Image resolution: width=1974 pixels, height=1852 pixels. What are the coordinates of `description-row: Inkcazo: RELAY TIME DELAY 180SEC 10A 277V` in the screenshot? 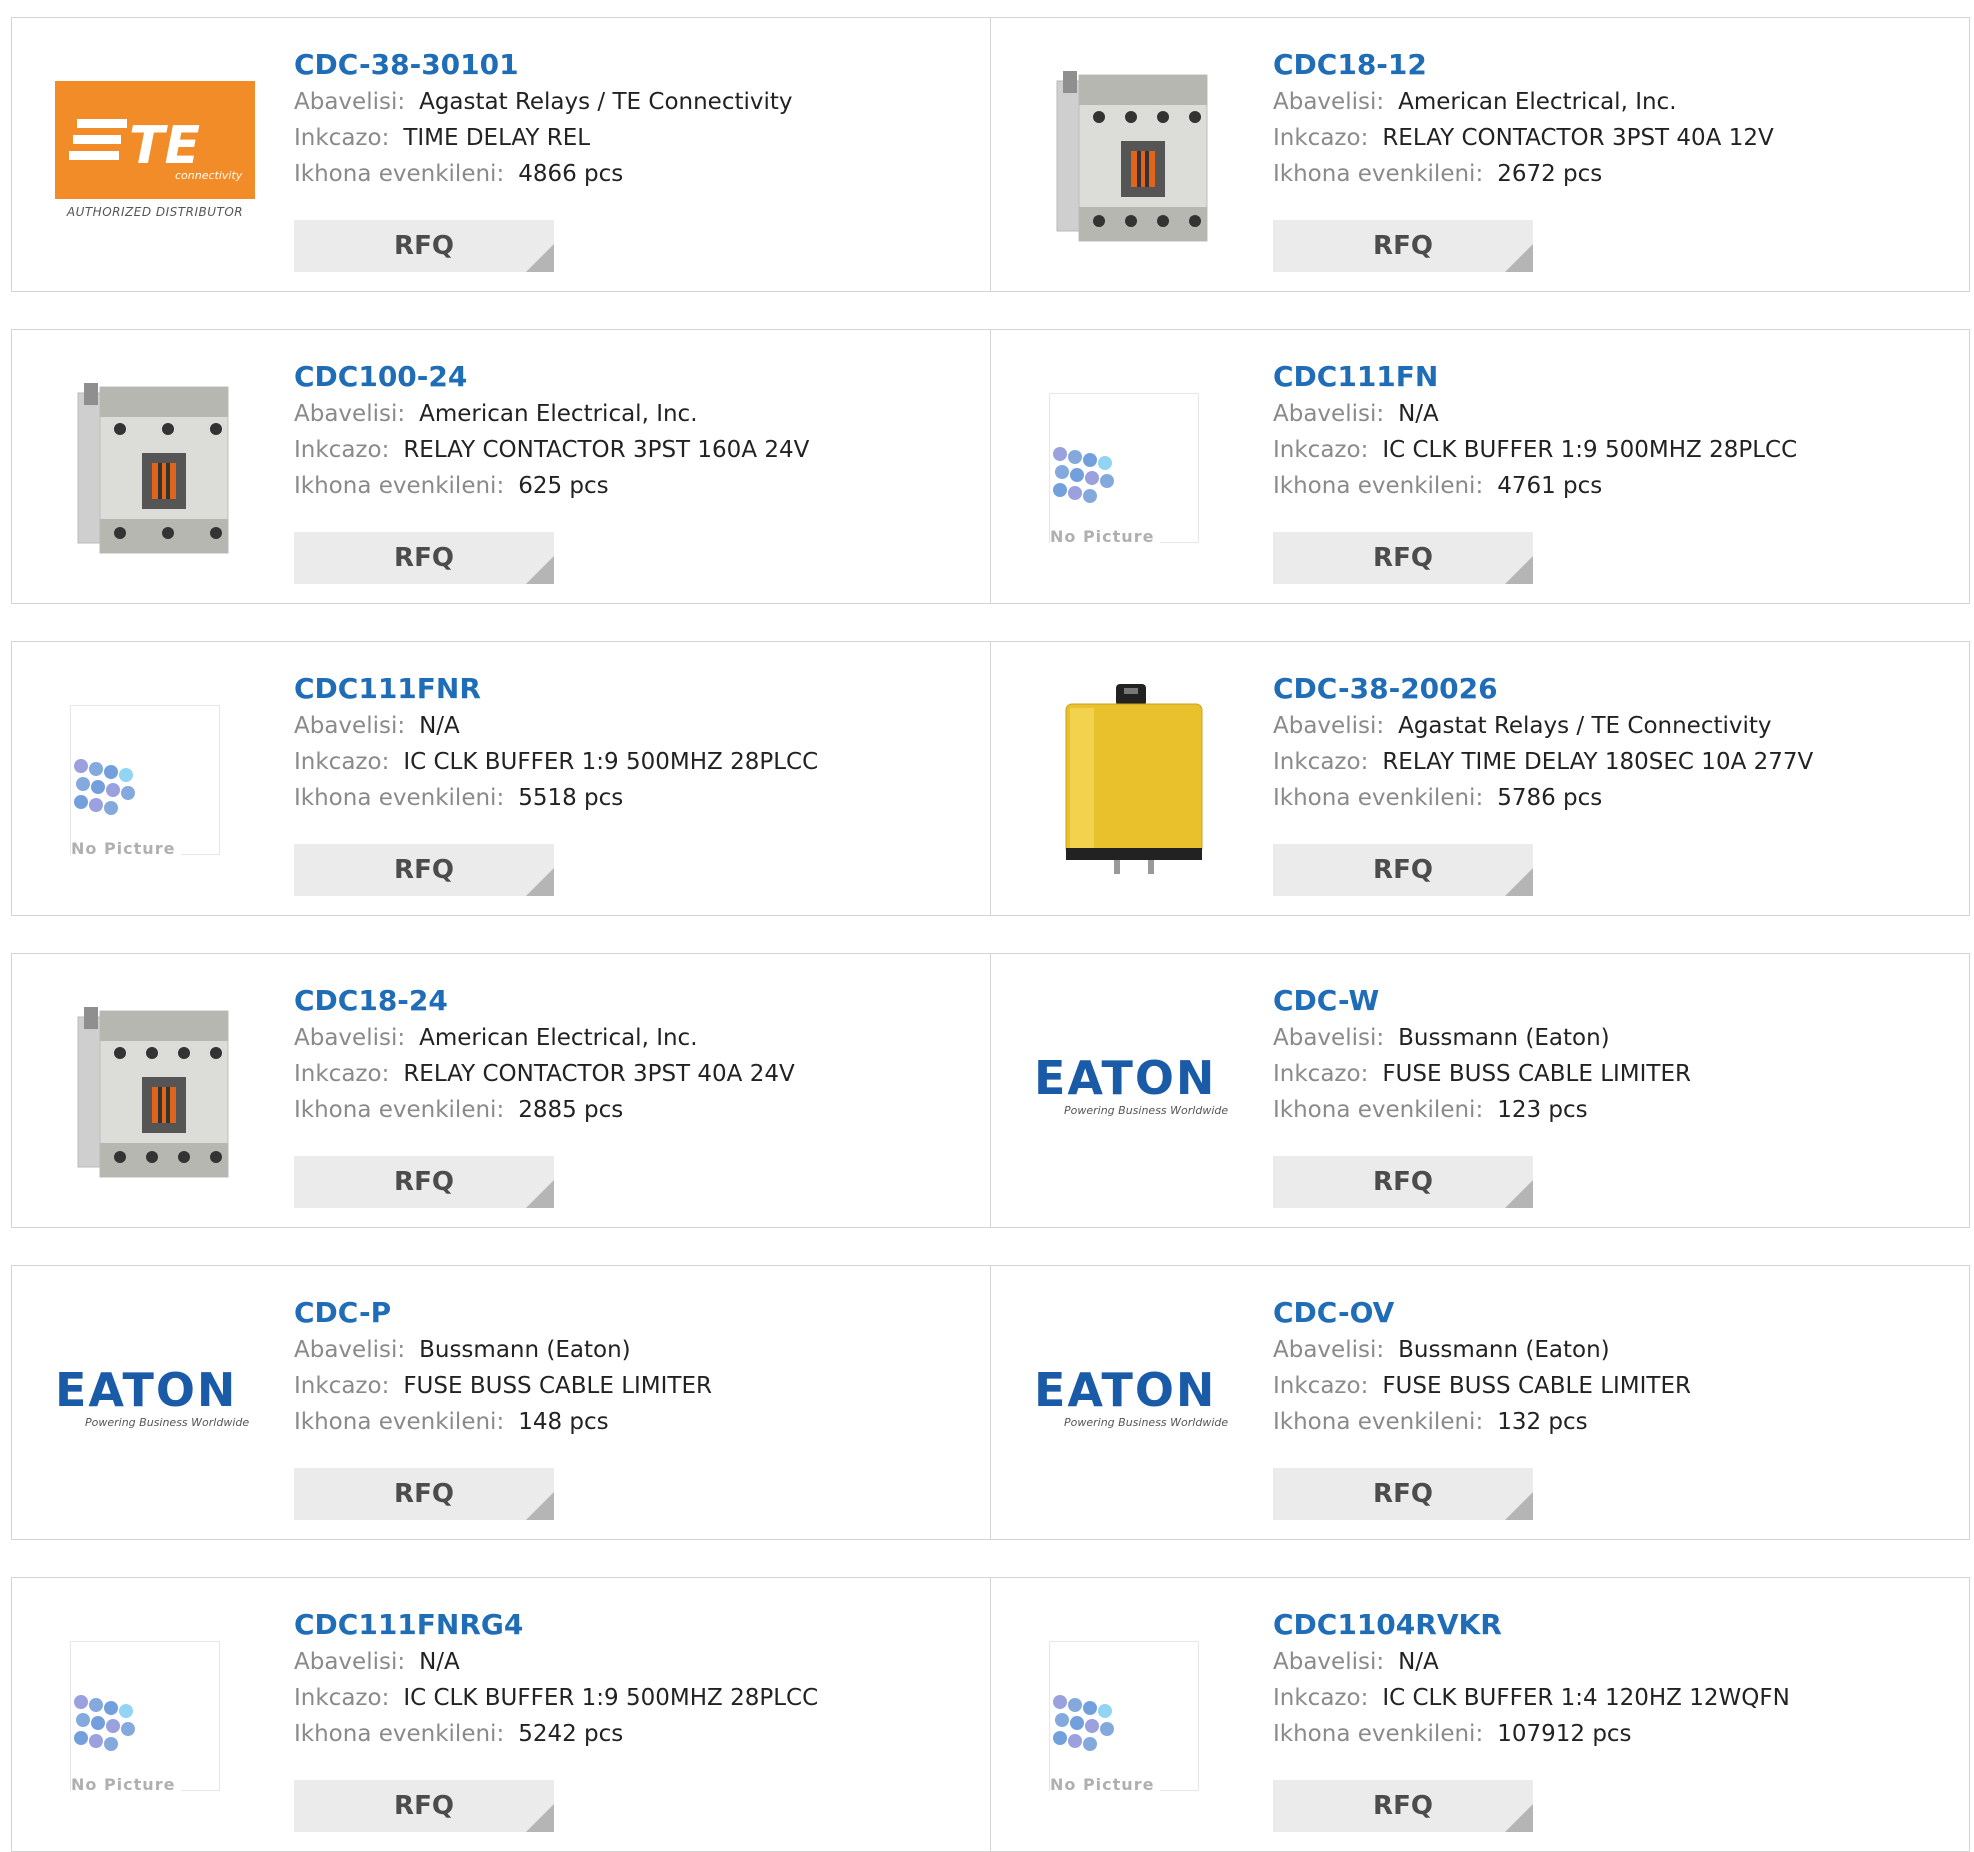 It's located at (1611, 762).